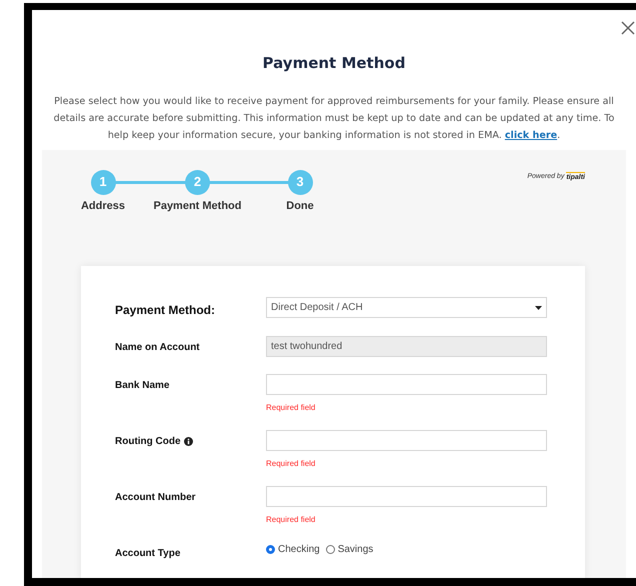  What do you see at coordinates (538, 308) in the screenshot?
I see `caret-icon` at bounding box center [538, 308].